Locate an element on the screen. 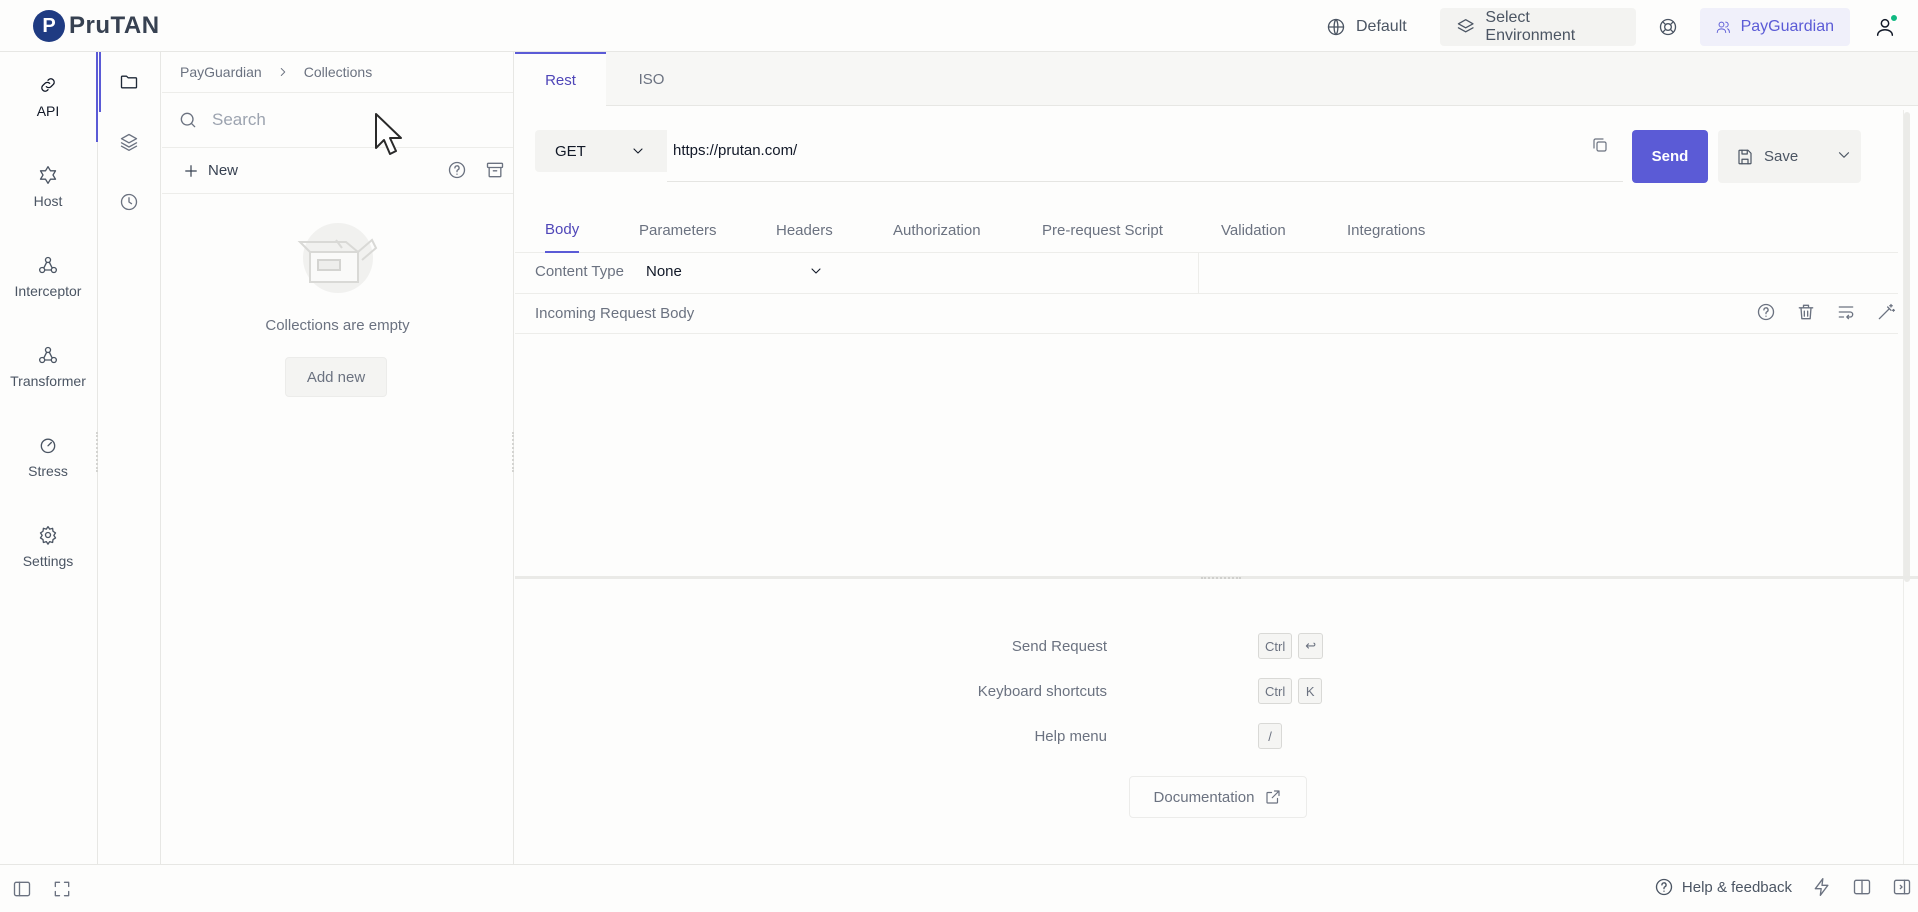 The image size is (1918, 912). tab-iso: ISO is located at coordinates (651, 79).